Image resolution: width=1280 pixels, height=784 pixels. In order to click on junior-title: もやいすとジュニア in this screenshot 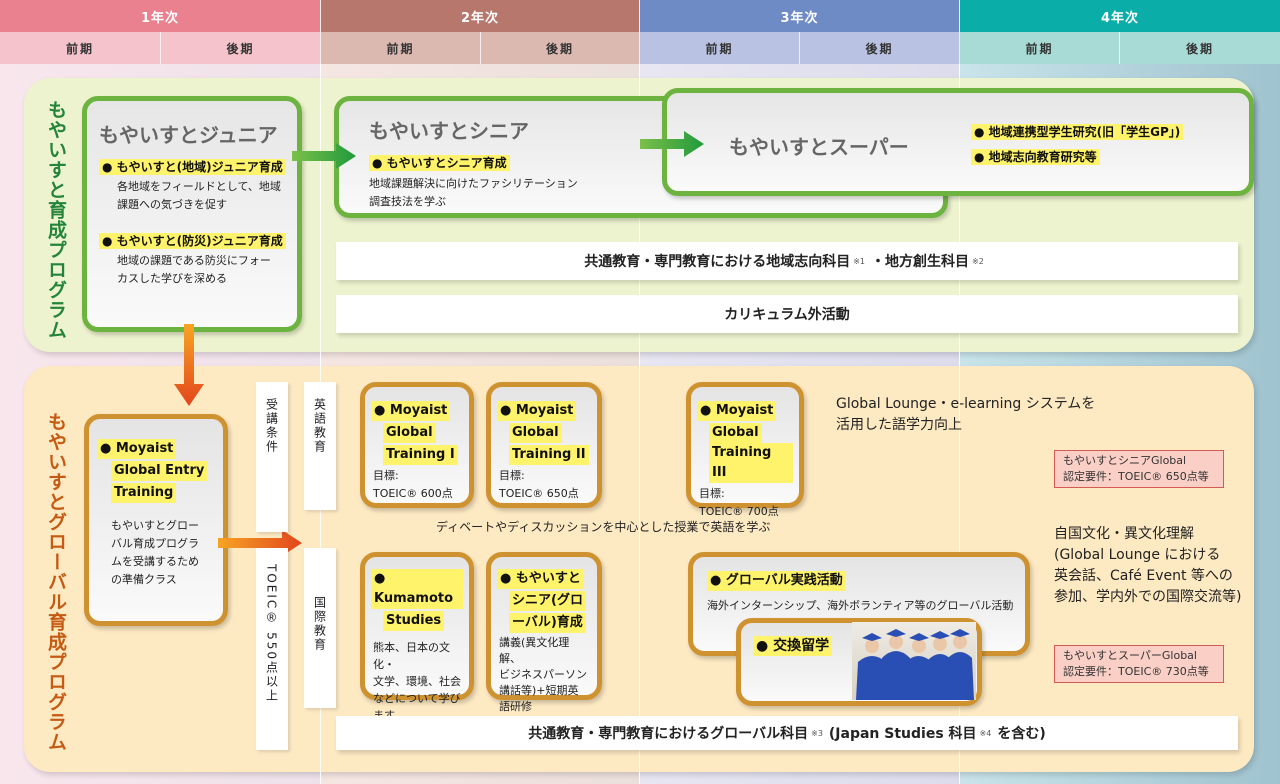, I will do `click(188, 135)`.